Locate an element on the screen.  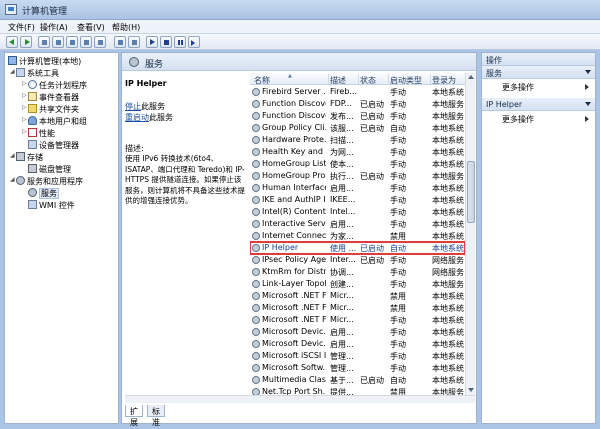
column-name: 名称 is located at coordinates (262, 80).